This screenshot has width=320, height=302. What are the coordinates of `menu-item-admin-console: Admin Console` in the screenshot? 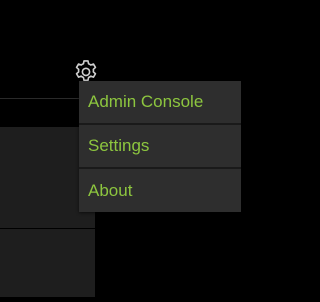 It's located at (160, 102).